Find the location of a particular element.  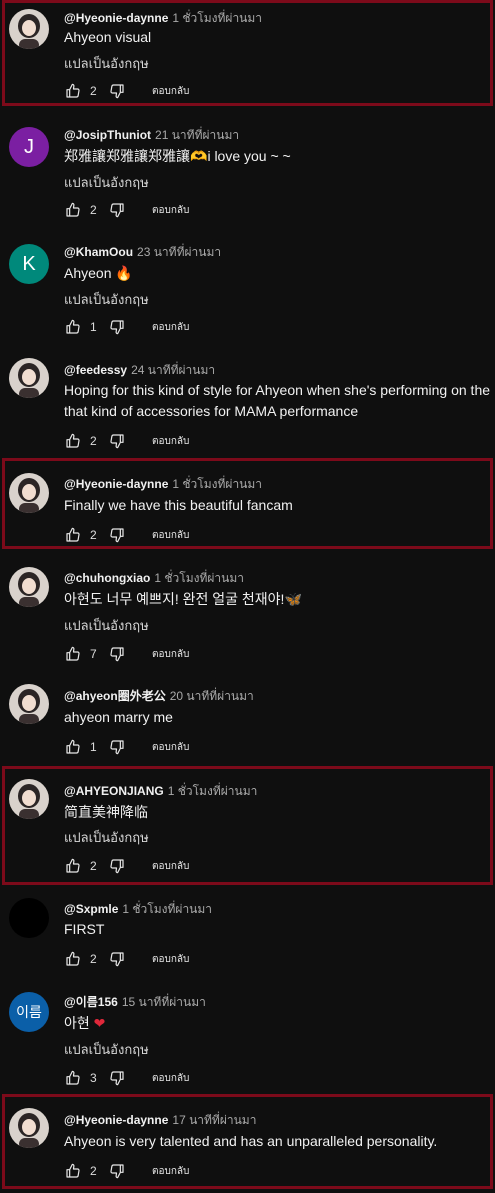

comment-header: @AHYEONJIANG 1 ชั่วโมงที่ผ่านมา is located at coordinates (160, 791).